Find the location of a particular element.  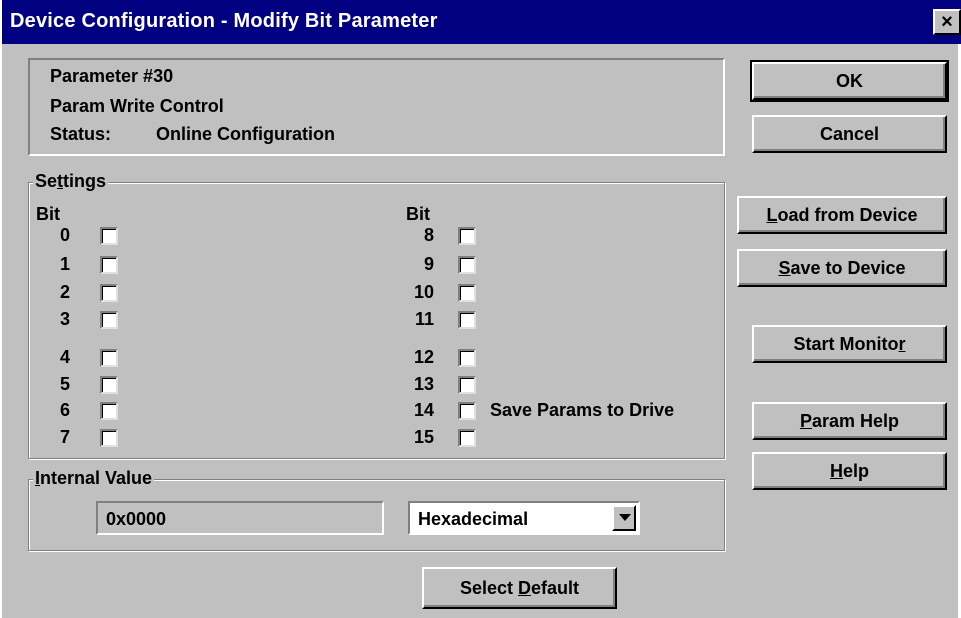

bit-number-6: 6 is located at coordinates (64, 410).